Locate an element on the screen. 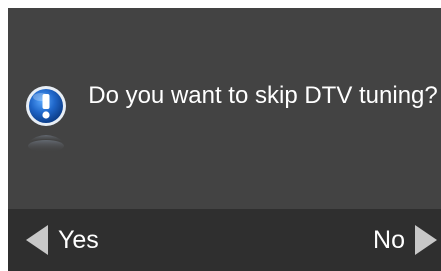 The height and width of the screenshot is (271, 441). yes-button: Yes is located at coordinates (62, 240).